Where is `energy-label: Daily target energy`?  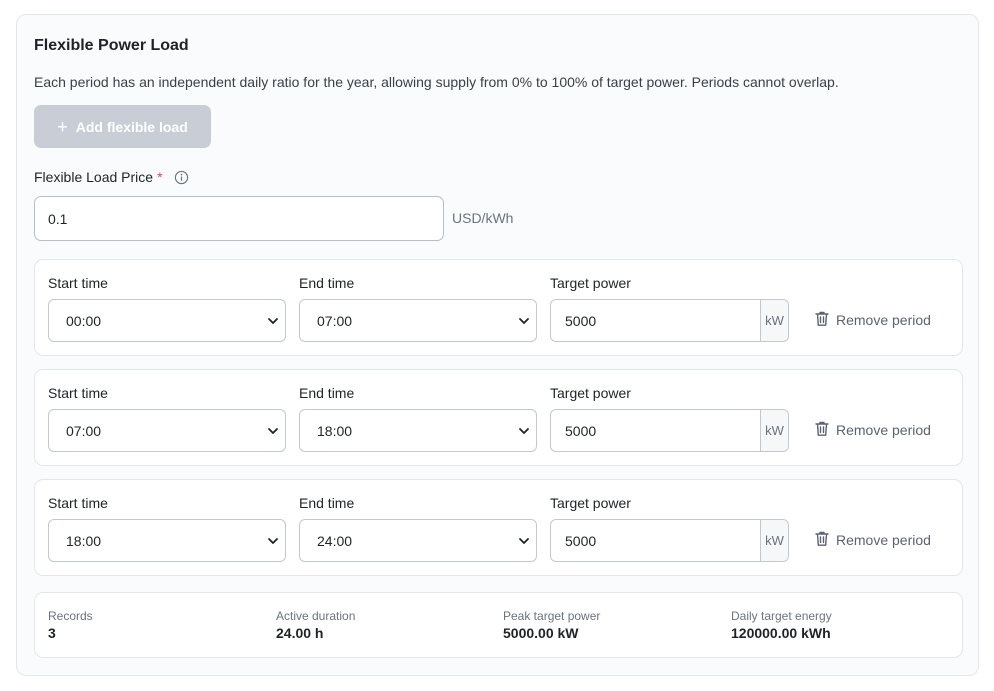
energy-label: Daily target energy is located at coordinates (781, 616).